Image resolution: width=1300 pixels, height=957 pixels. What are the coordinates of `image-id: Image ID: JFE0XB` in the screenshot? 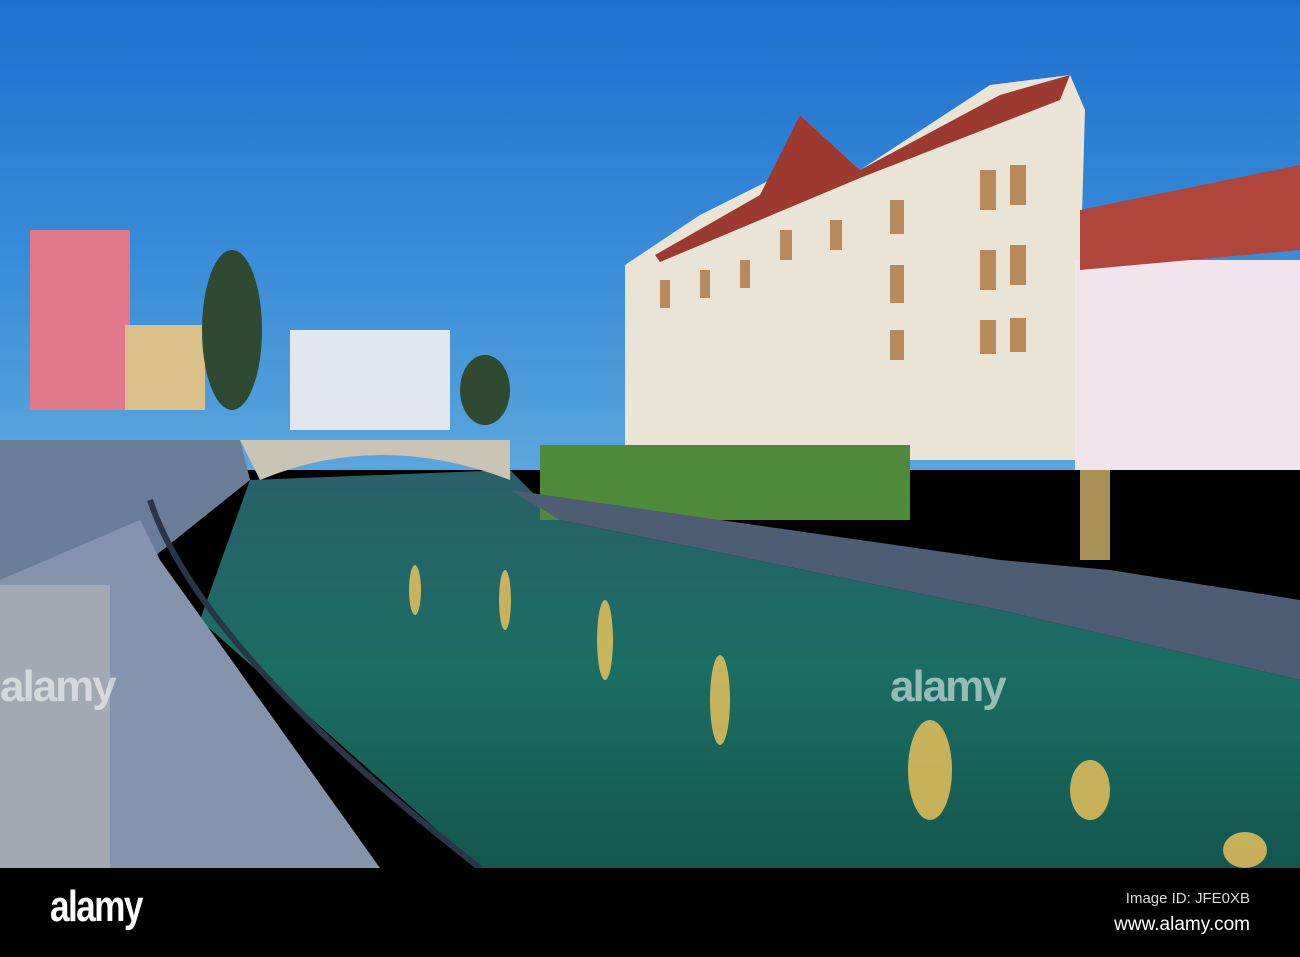 It's located at (1187, 898).